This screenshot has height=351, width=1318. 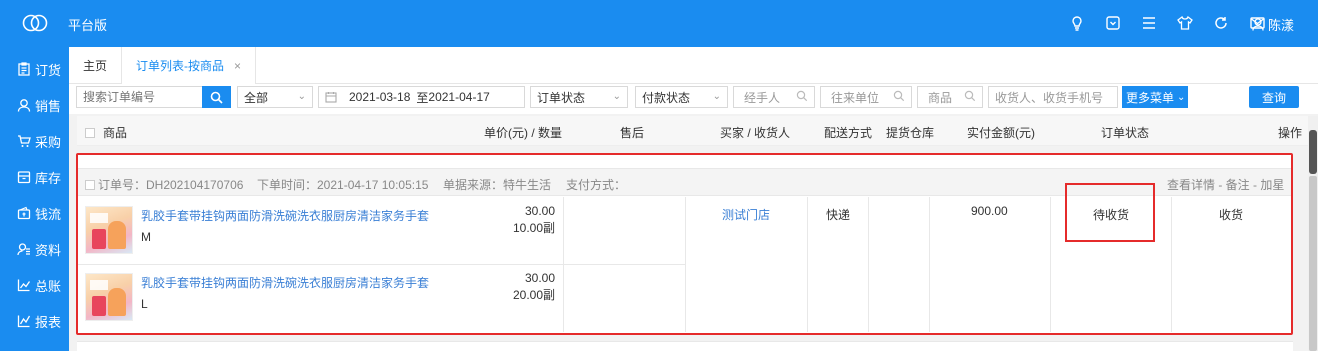 What do you see at coordinates (1280, 25) in the screenshot?
I see `user-name: 陈漾` at bounding box center [1280, 25].